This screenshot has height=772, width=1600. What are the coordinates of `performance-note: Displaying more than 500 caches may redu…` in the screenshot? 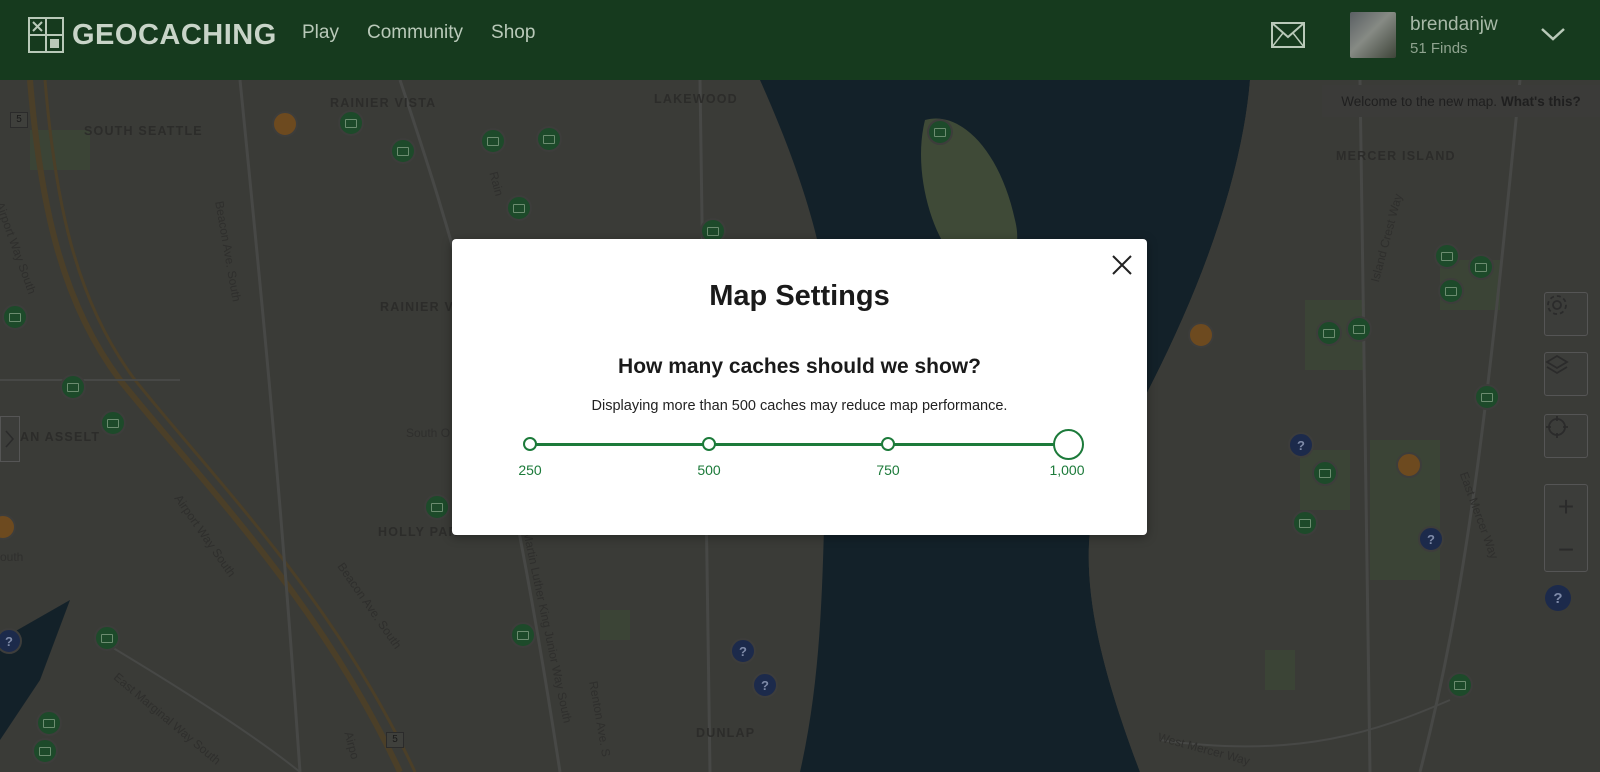 It's located at (799, 406).